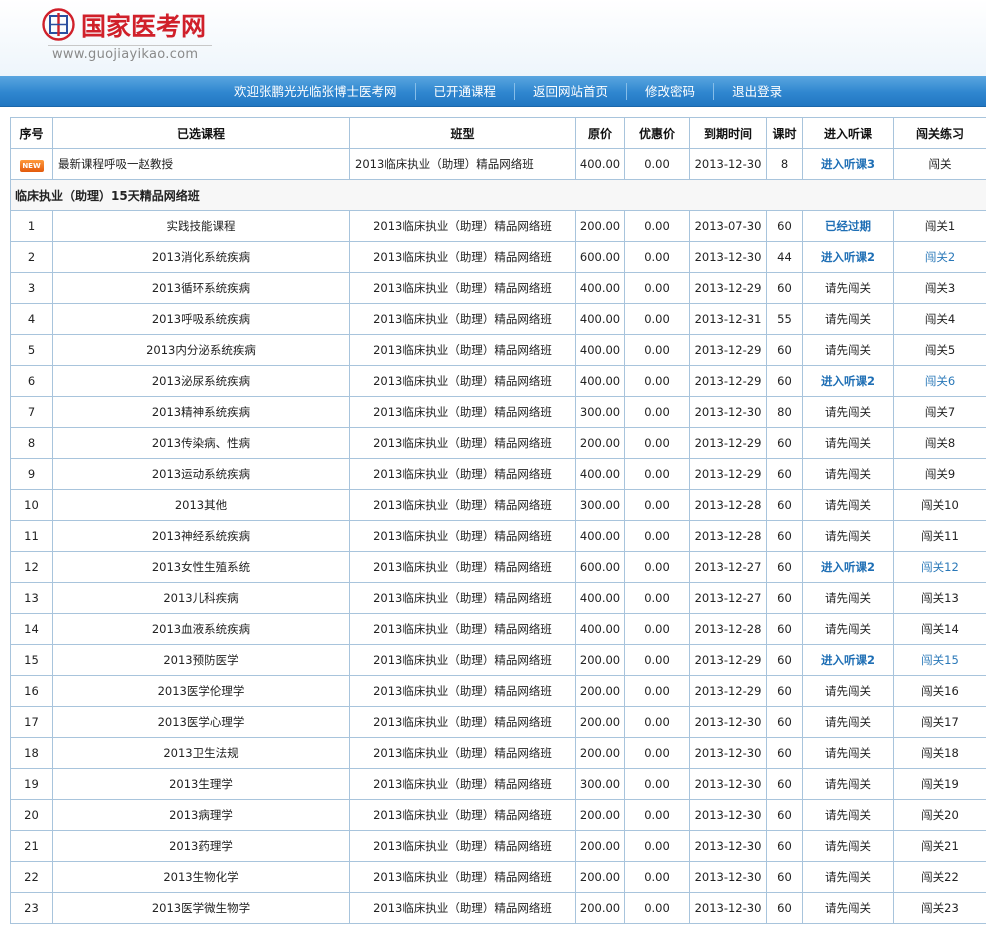  Describe the element at coordinates (31, 350) in the screenshot. I see `row-number: 5` at that location.